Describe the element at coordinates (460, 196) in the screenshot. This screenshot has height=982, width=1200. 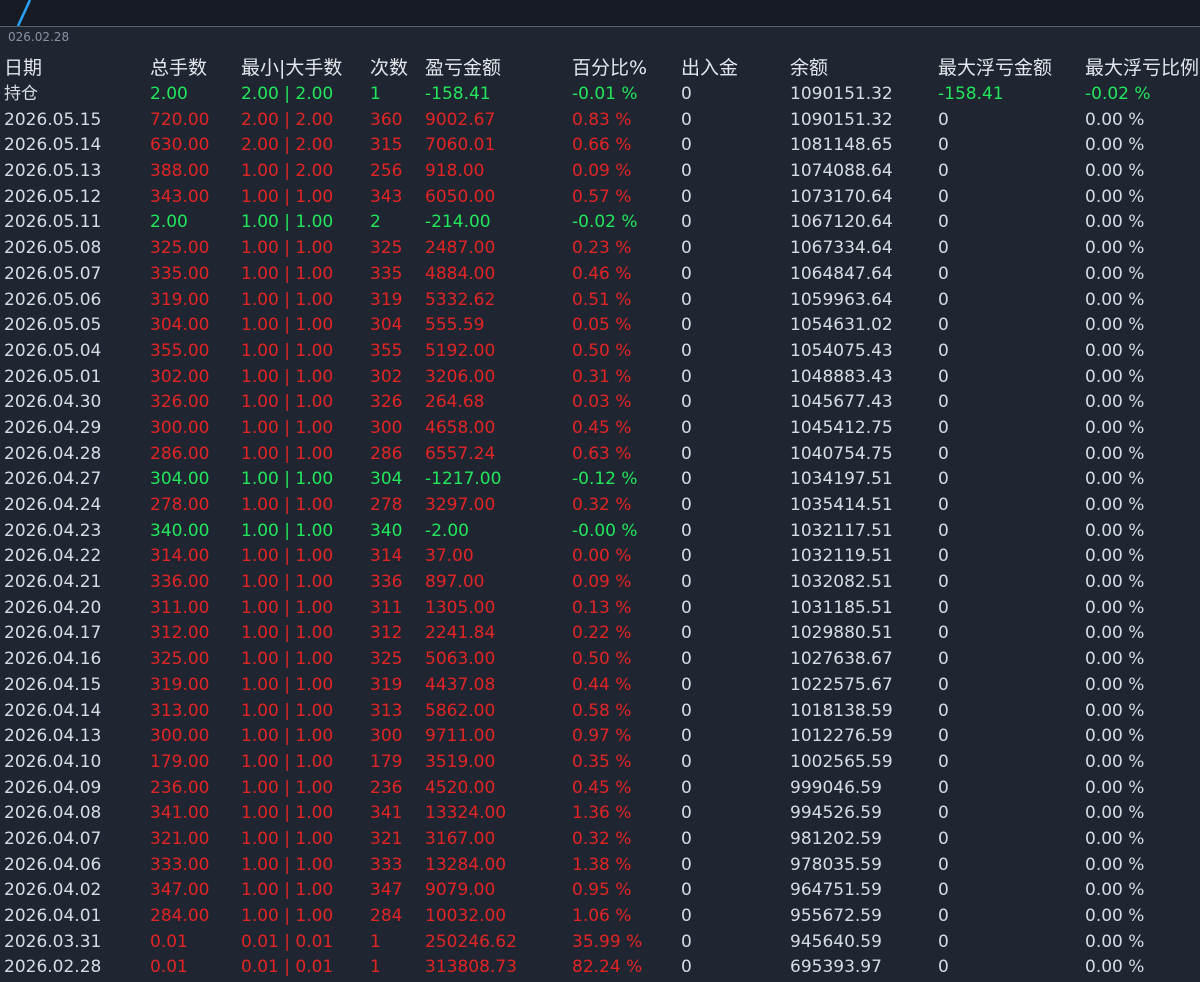
I see `row-pnl: 6050.00` at that location.